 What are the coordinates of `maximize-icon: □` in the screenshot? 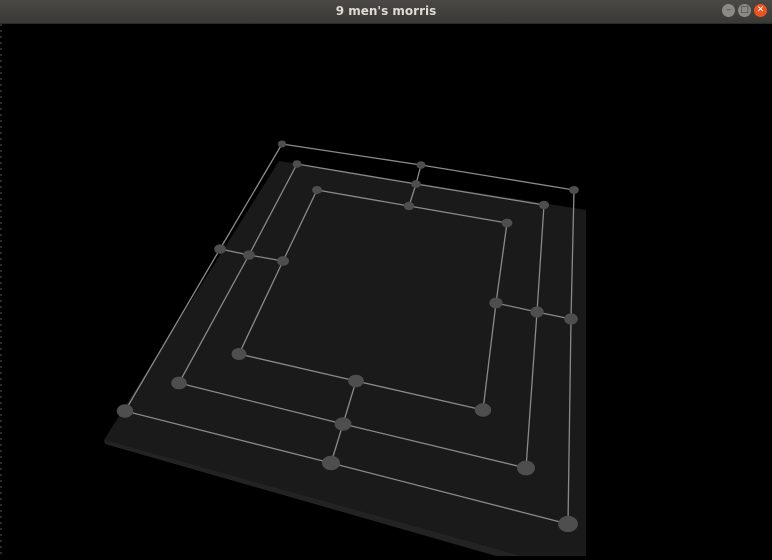 It's located at (744, 10).